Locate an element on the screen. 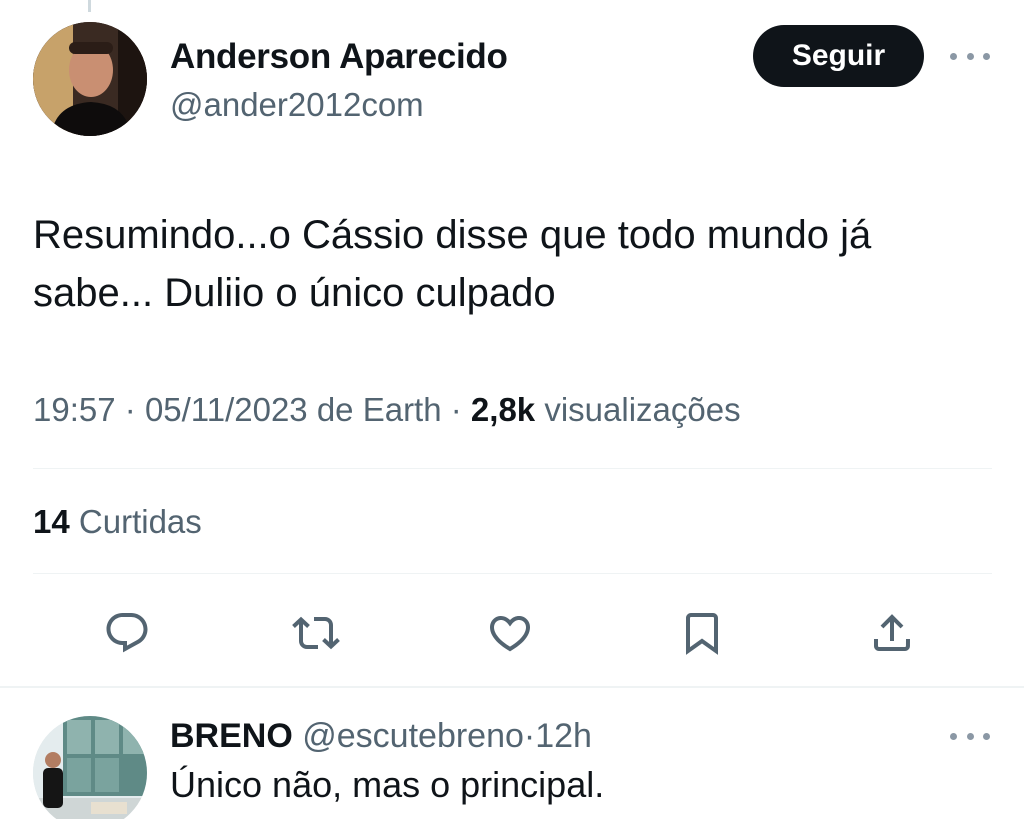 Image resolution: width=1024 pixels, height=819 pixels. tweet-date: 05/11/2023 is located at coordinates (226, 409).